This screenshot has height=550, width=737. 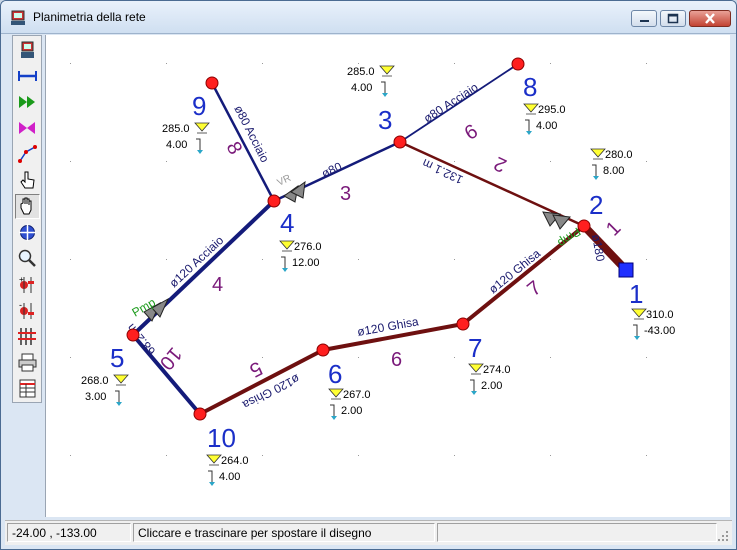 What do you see at coordinates (27, 128) in the screenshot?
I see `tool-valve` at bounding box center [27, 128].